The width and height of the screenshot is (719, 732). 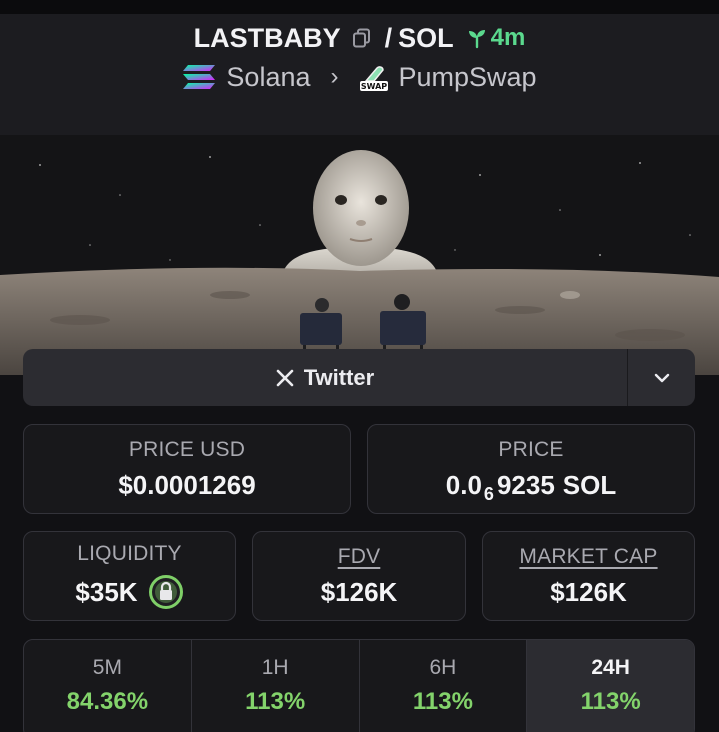 I want to click on timeframe-label: 5M, so click(x=107, y=667).